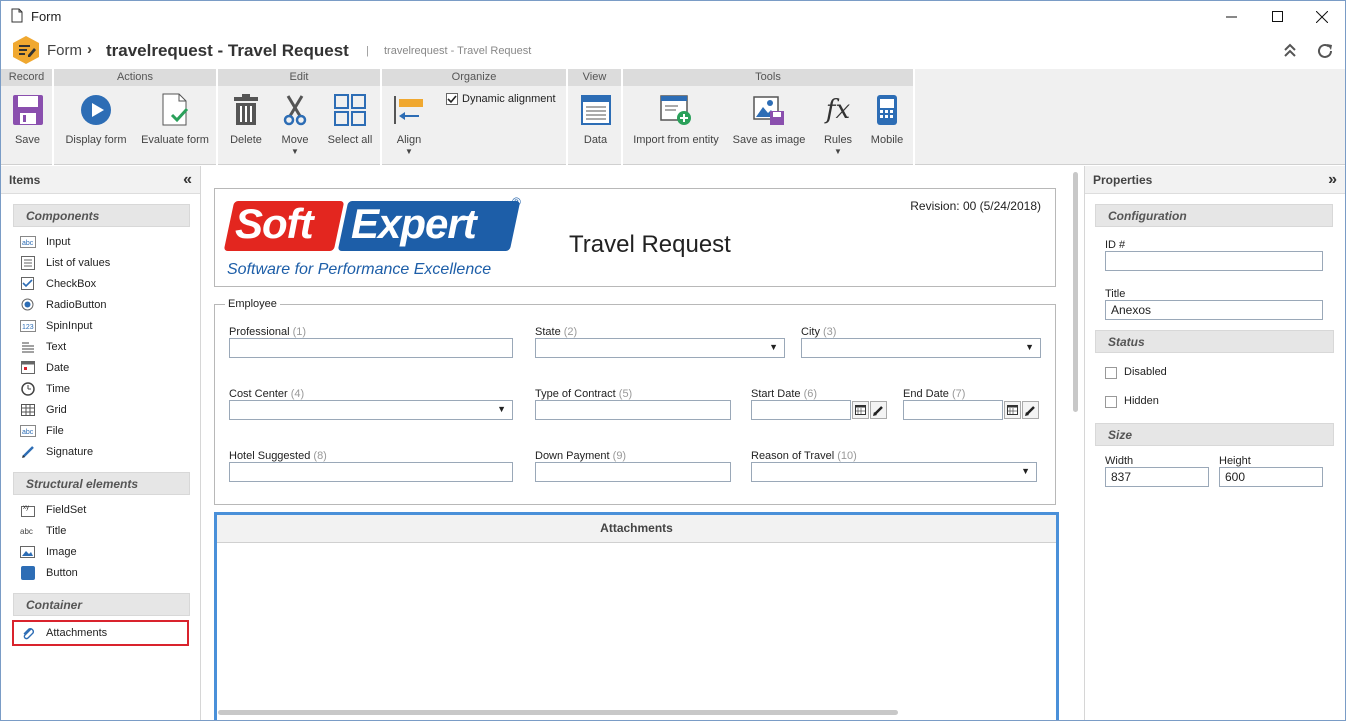 The image size is (1346, 721). What do you see at coordinates (819, 332) in the screenshot?
I see `label-city: City (3)` at bounding box center [819, 332].